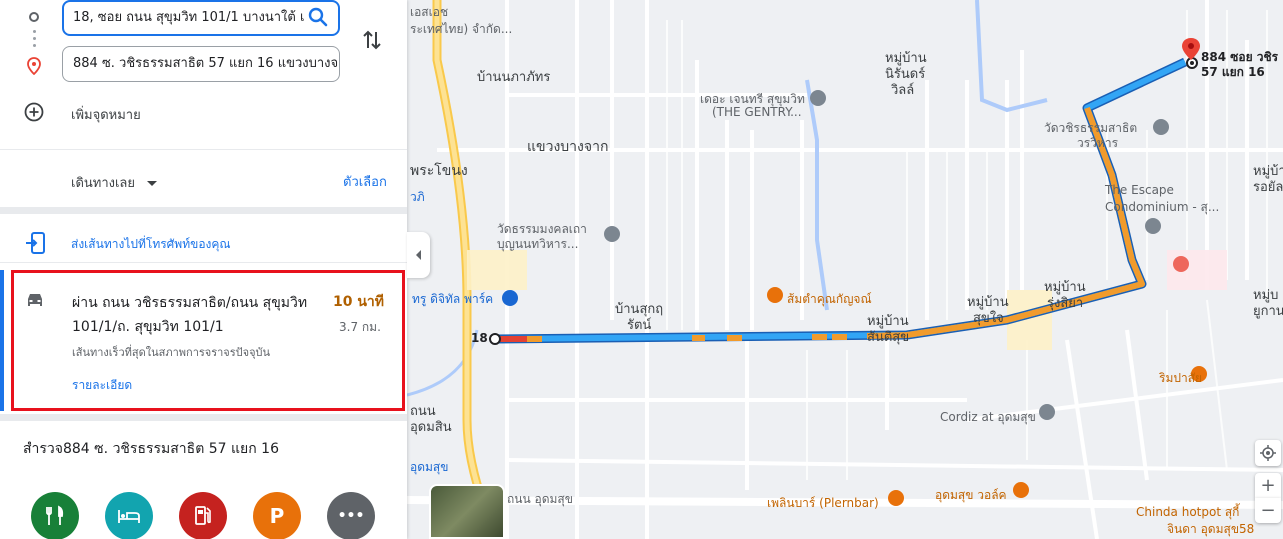  Describe the element at coordinates (479, 338) in the screenshot. I see `origin-label: 18` at that location.